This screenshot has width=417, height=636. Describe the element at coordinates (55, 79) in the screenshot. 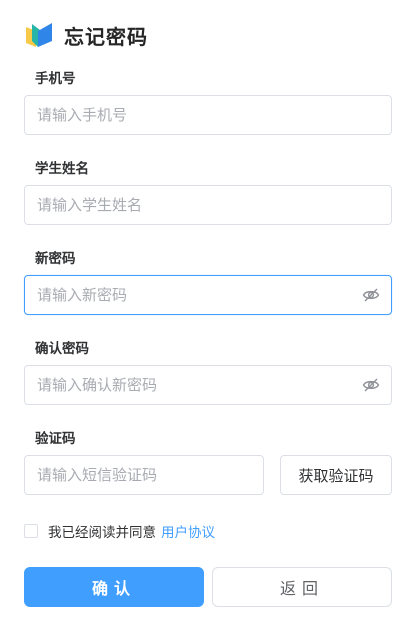

I see `phone-label: 手机号` at that location.